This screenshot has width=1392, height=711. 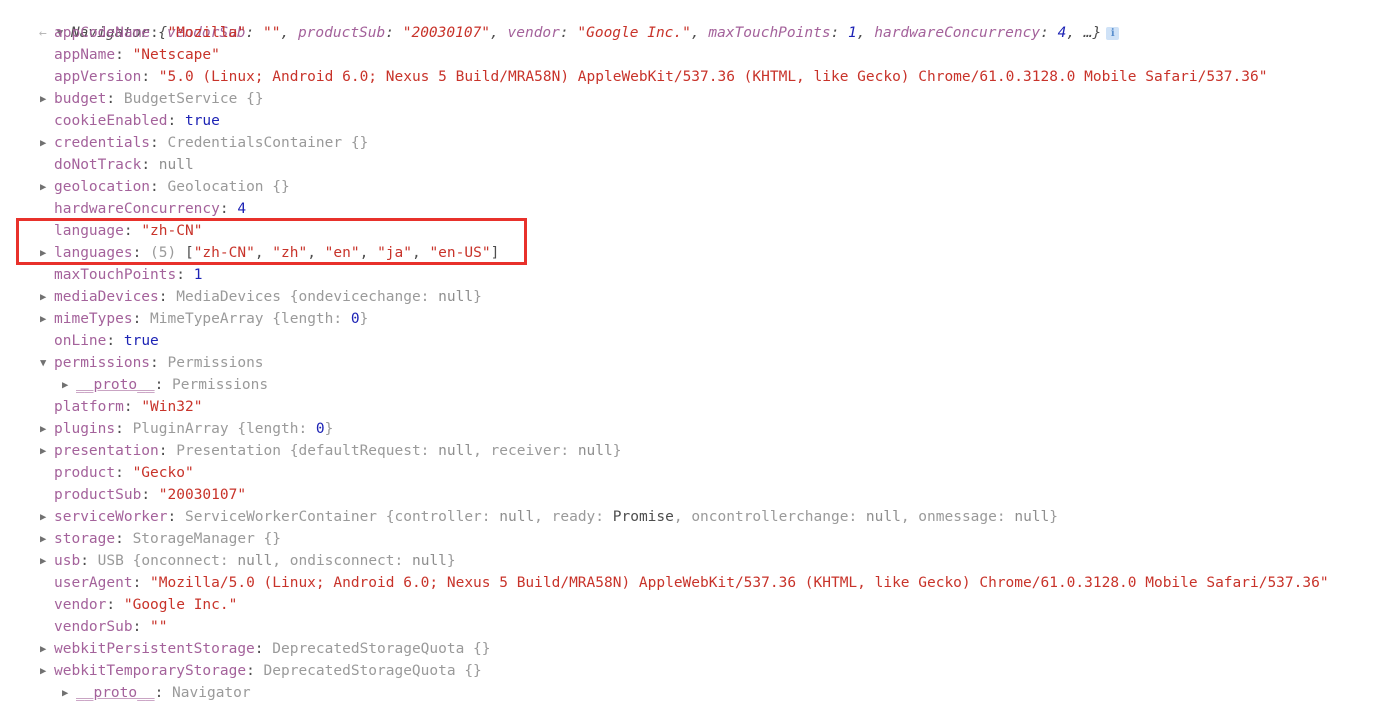 I want to click on value-class: USB, so click(x=110, y=561).